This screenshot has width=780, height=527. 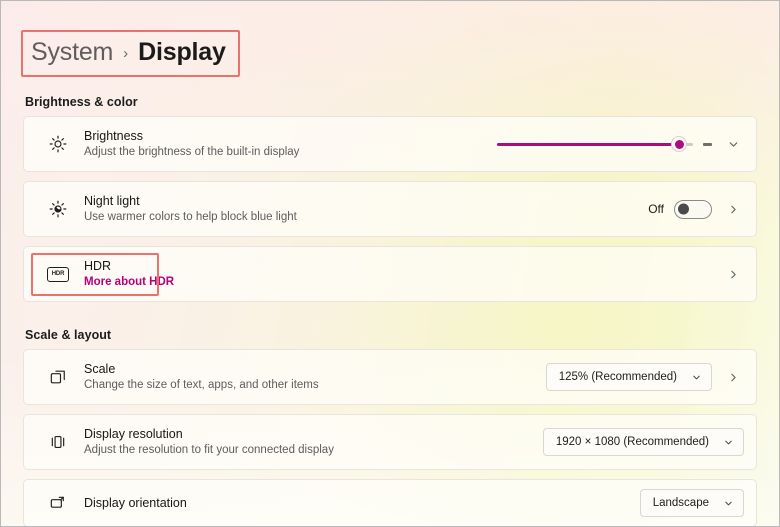 I want to click on hdr-more-link: More about HDR, so click(x=403, y=282).